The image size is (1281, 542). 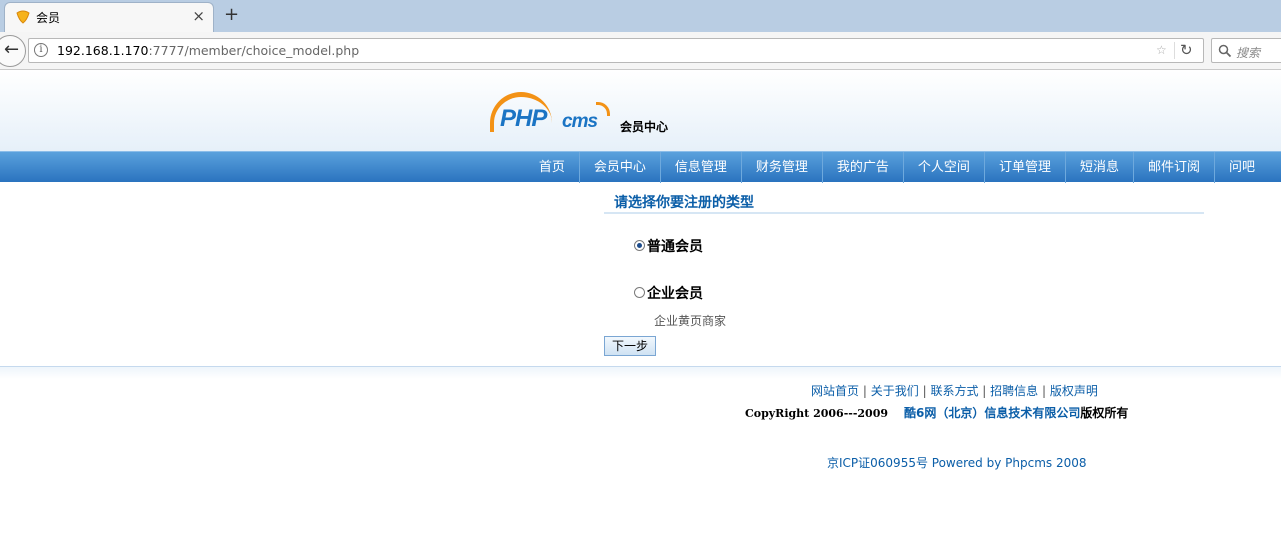 I want to click on copyright-text: CopyRight 2006---2009, so click(x=817, y=413).